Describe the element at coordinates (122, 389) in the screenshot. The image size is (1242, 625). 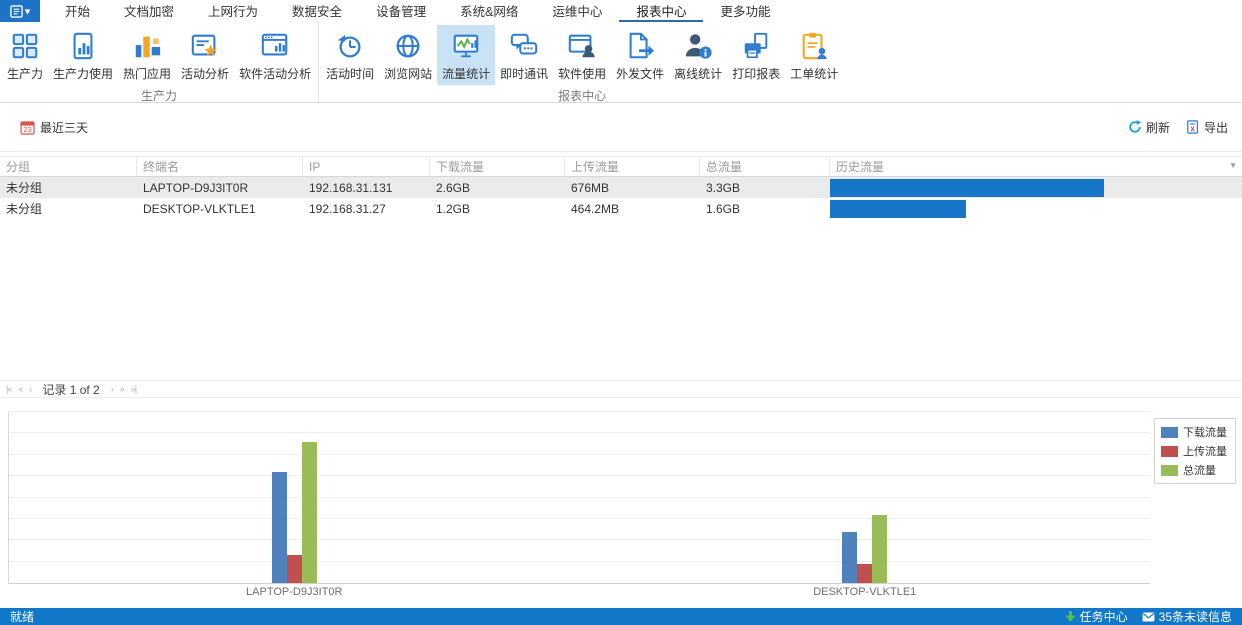
I see `next-fast-button: »` at that location.